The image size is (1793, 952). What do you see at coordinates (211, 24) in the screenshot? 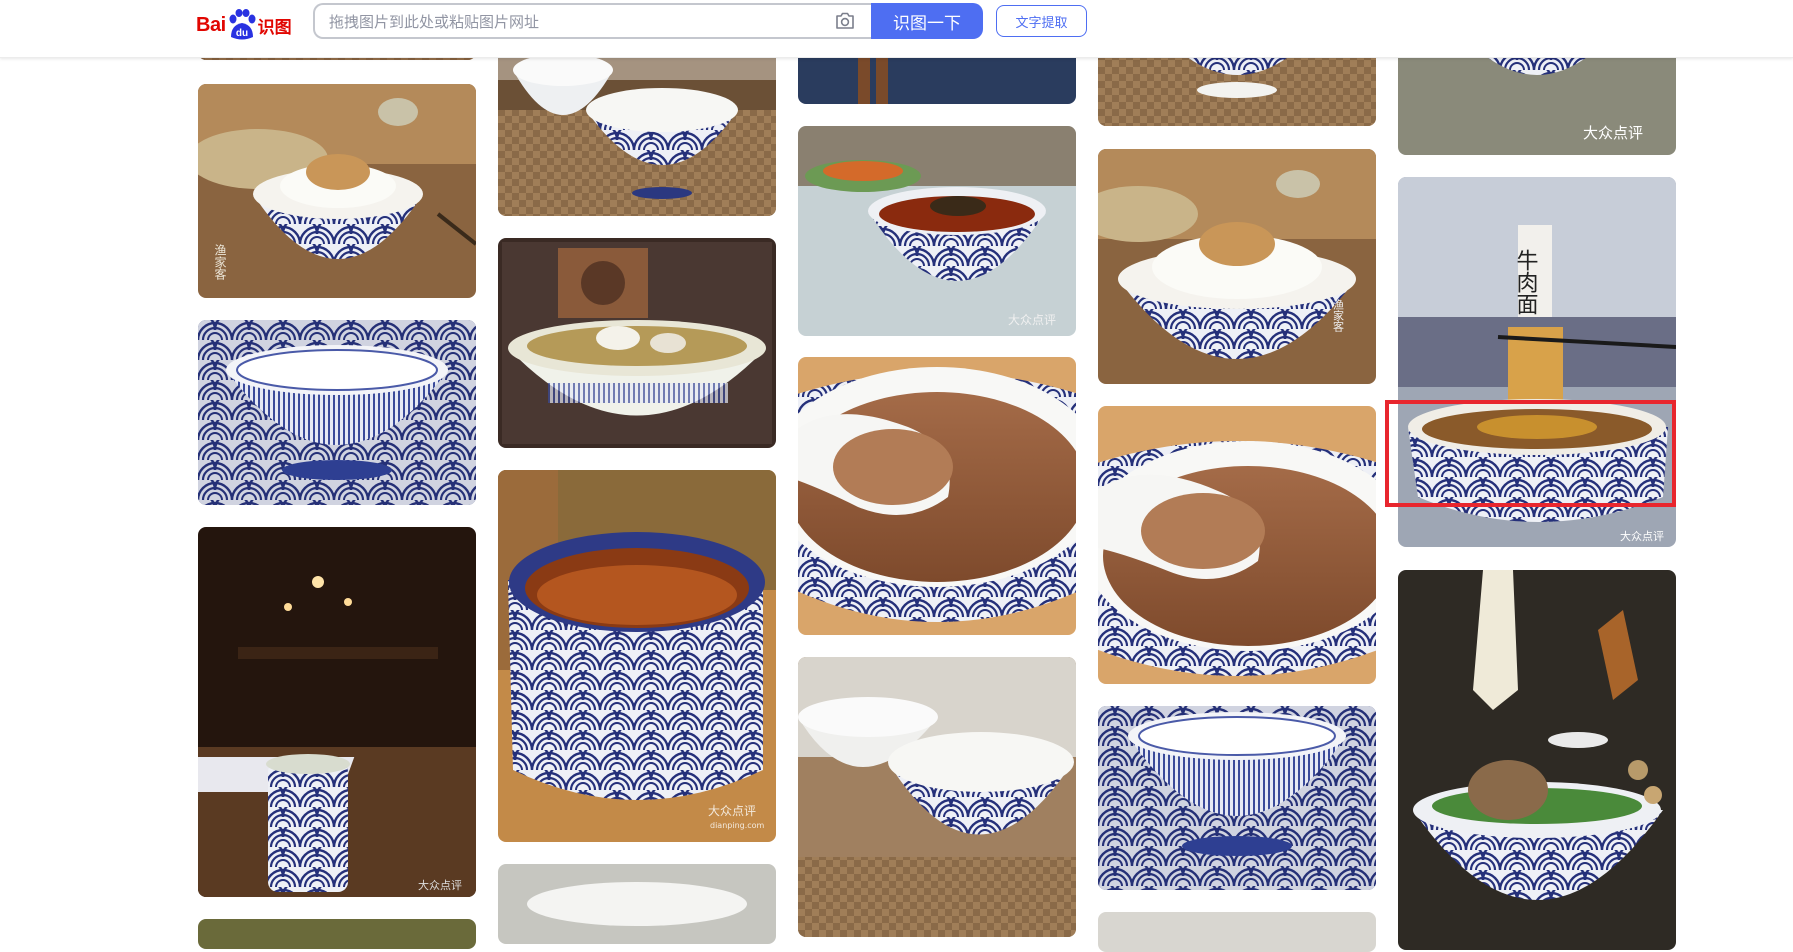
I see `logo-brand-prefix: Bai` at bounding box center [211, 24].